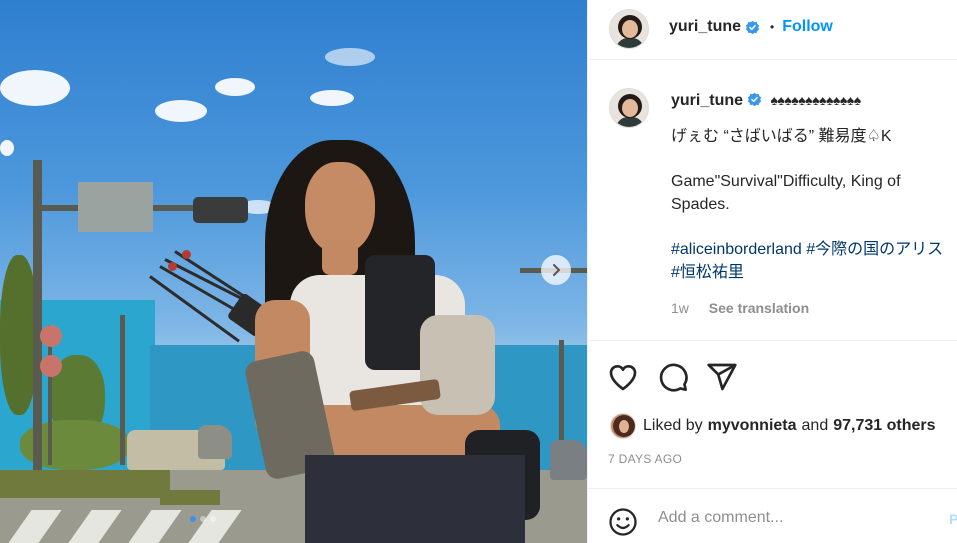  I want to click on header-row: yuri_tune • Follow, so click(751, 27).